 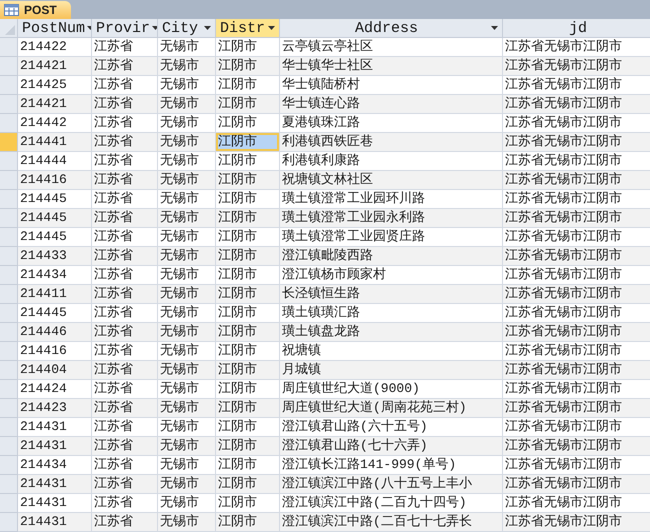 What do you see at coordinates (391, 28) in the screenshot?
I see `column-header: Address` at bounding box center [391, 28].